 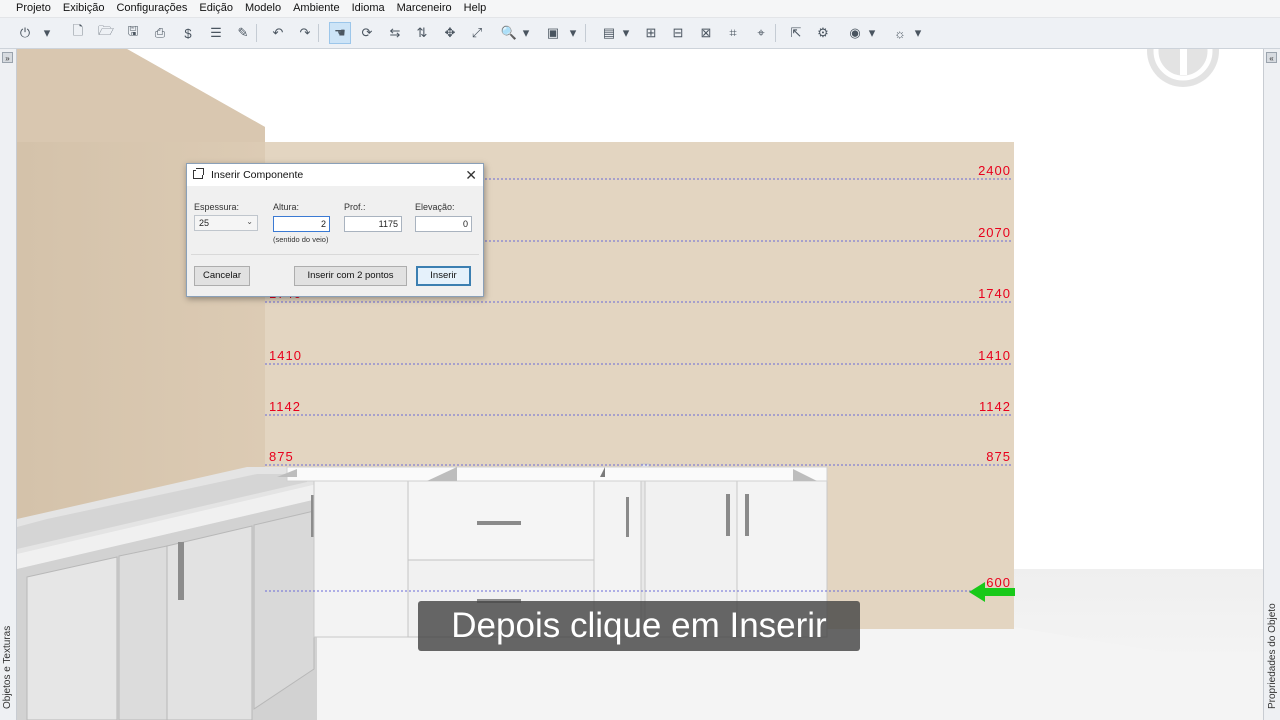 What do you see at coordinates (1272, 656) in the screenshot?
I see `object-properties-tab: Propriedades do Objeto` at bounding box center [1272, 656].